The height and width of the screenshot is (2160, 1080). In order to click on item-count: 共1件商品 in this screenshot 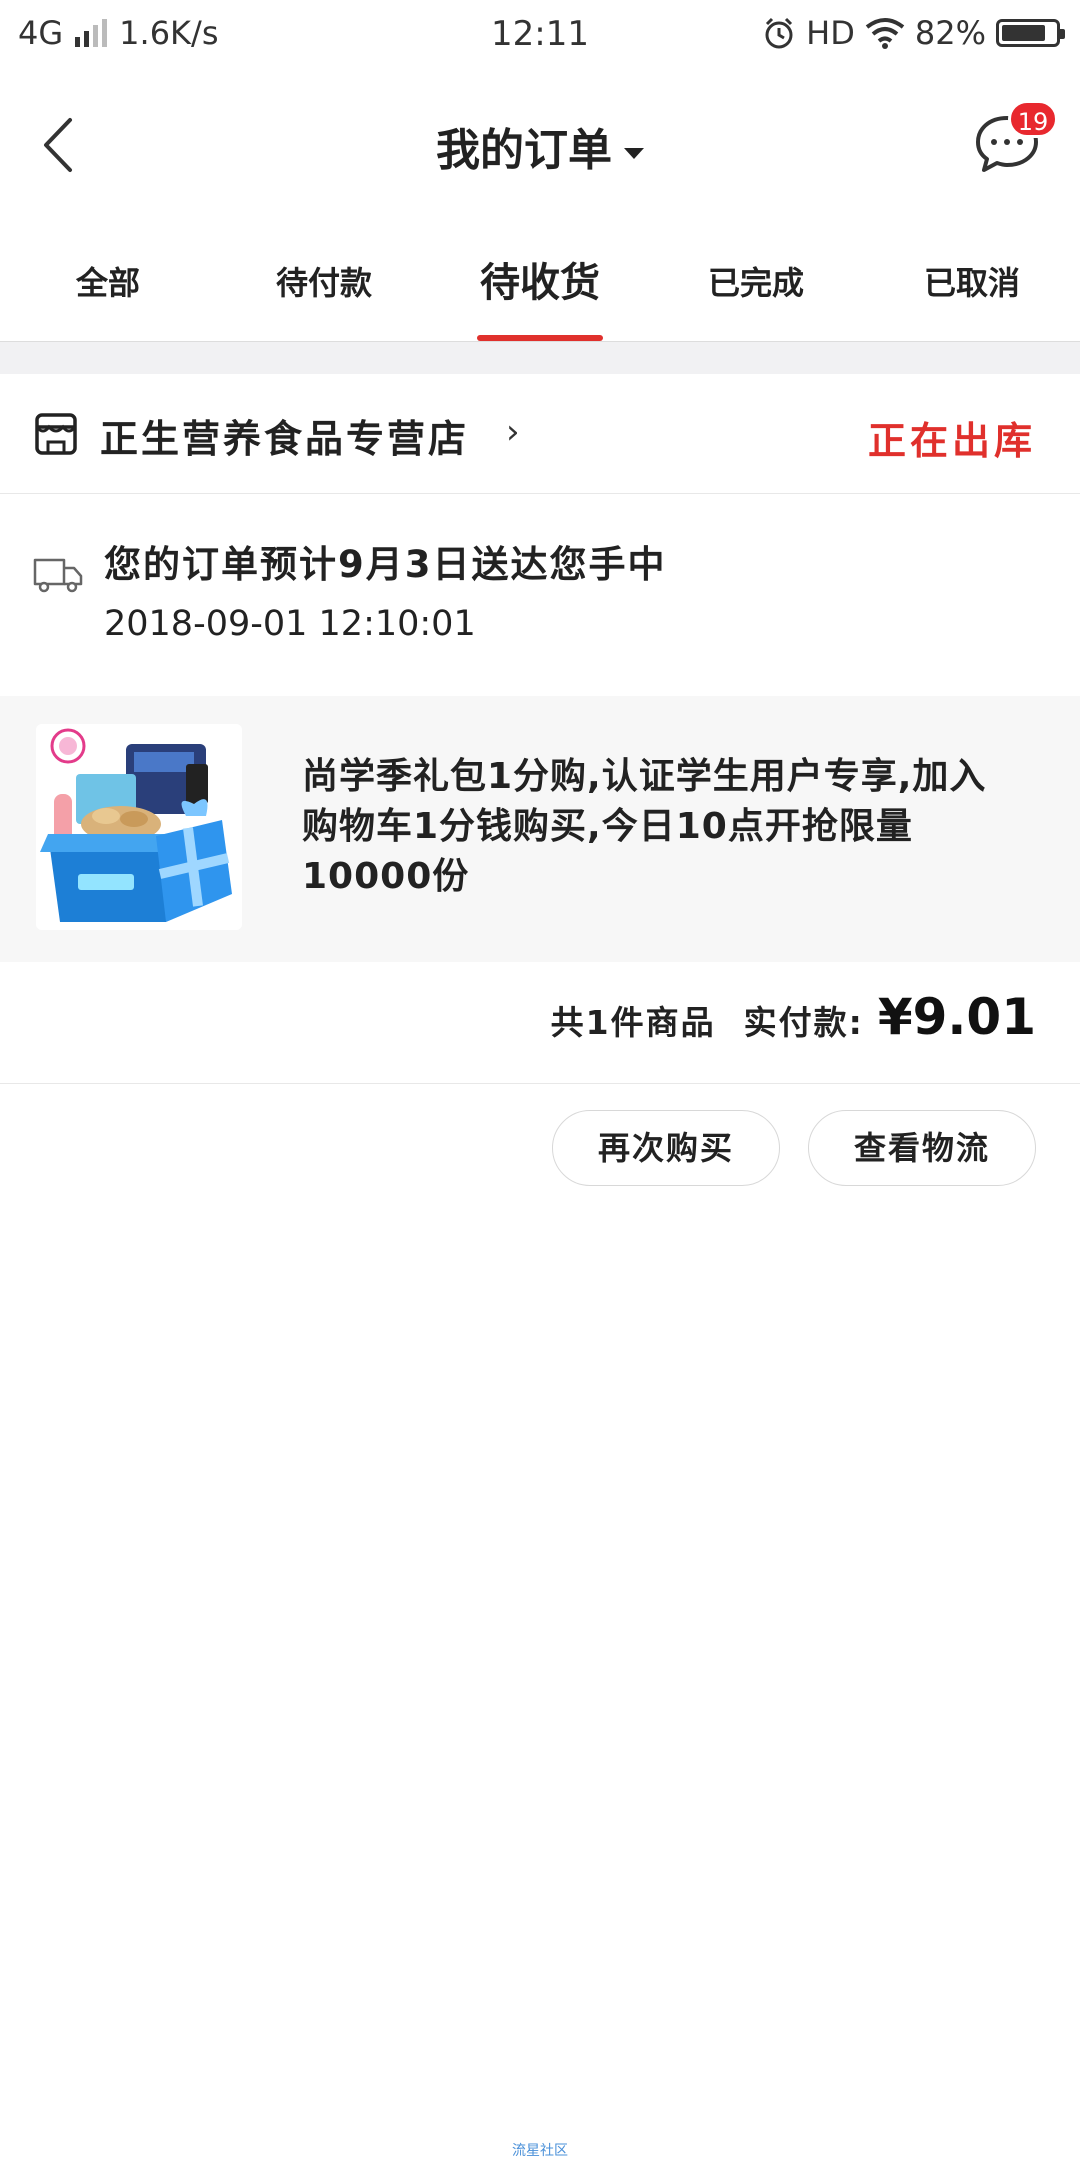, I will do `click(633, 1022)`.